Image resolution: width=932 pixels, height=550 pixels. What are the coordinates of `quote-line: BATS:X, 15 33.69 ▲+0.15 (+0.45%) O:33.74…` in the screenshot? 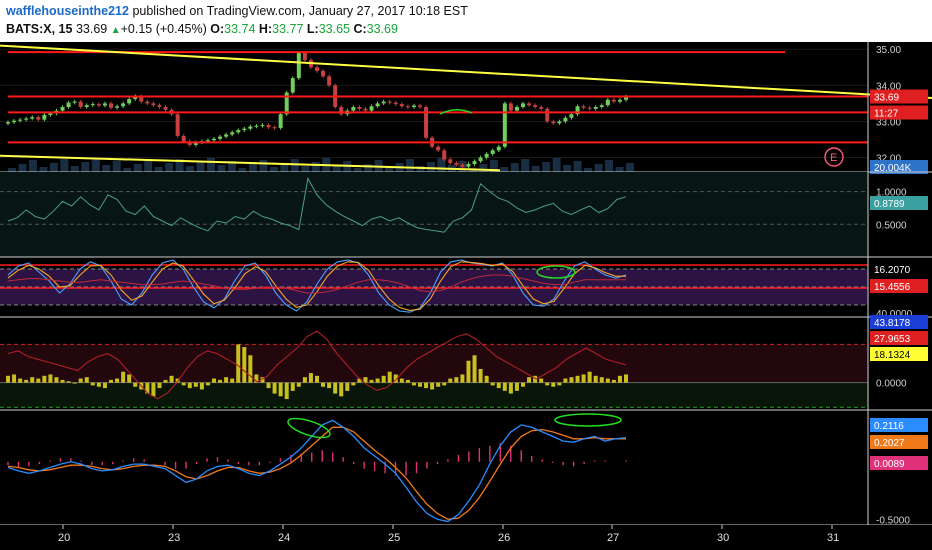 It's located at (202, 29).